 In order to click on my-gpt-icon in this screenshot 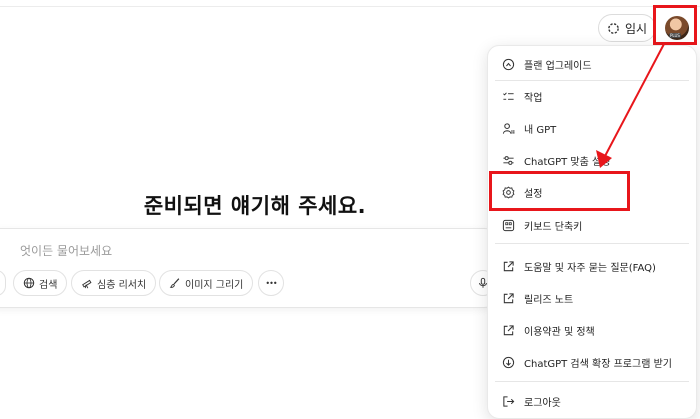, I will do `click(508, 128)`.